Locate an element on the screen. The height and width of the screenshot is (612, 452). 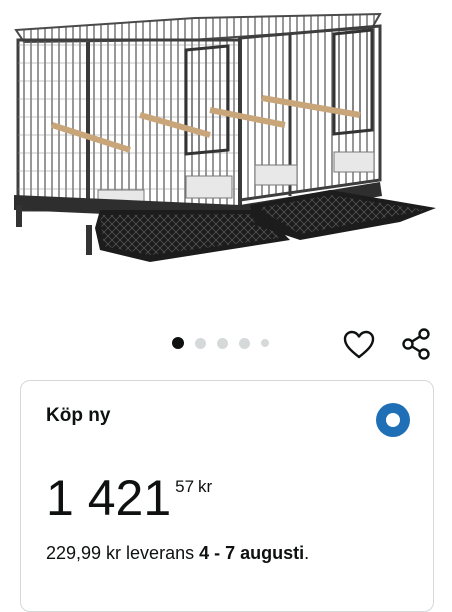
price-whole: 1 421 is located at coordinates (109, 498).